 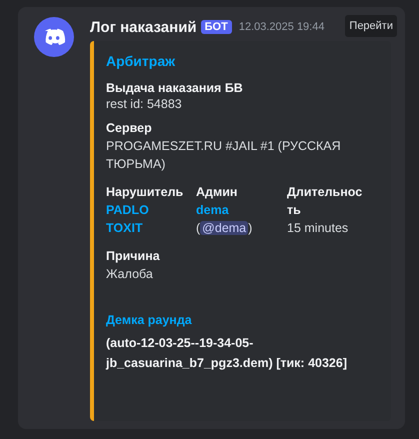 What do you see at coordinates (227, 353) in the screenshot?
I see `section-text: (auto-12-03-25--19-34-05-jb_casuarina_b7_pgz3.dem) [тик: 40326]` at bounding box center [227, 353].